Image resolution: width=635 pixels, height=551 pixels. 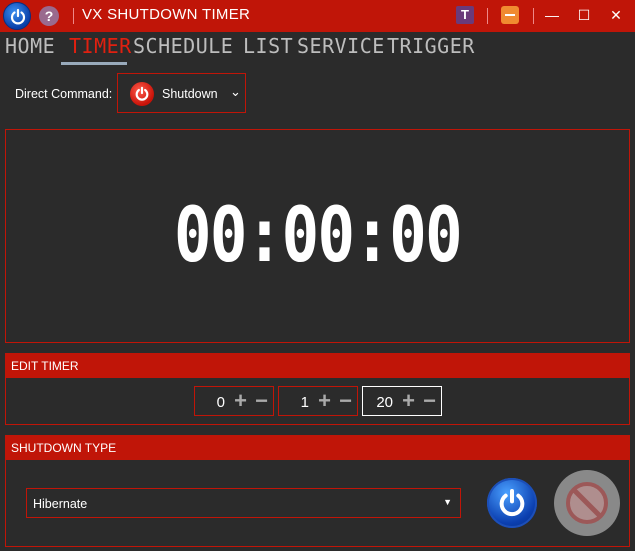 I want to click on seconds-value: 20, so click(x=384, y=402).